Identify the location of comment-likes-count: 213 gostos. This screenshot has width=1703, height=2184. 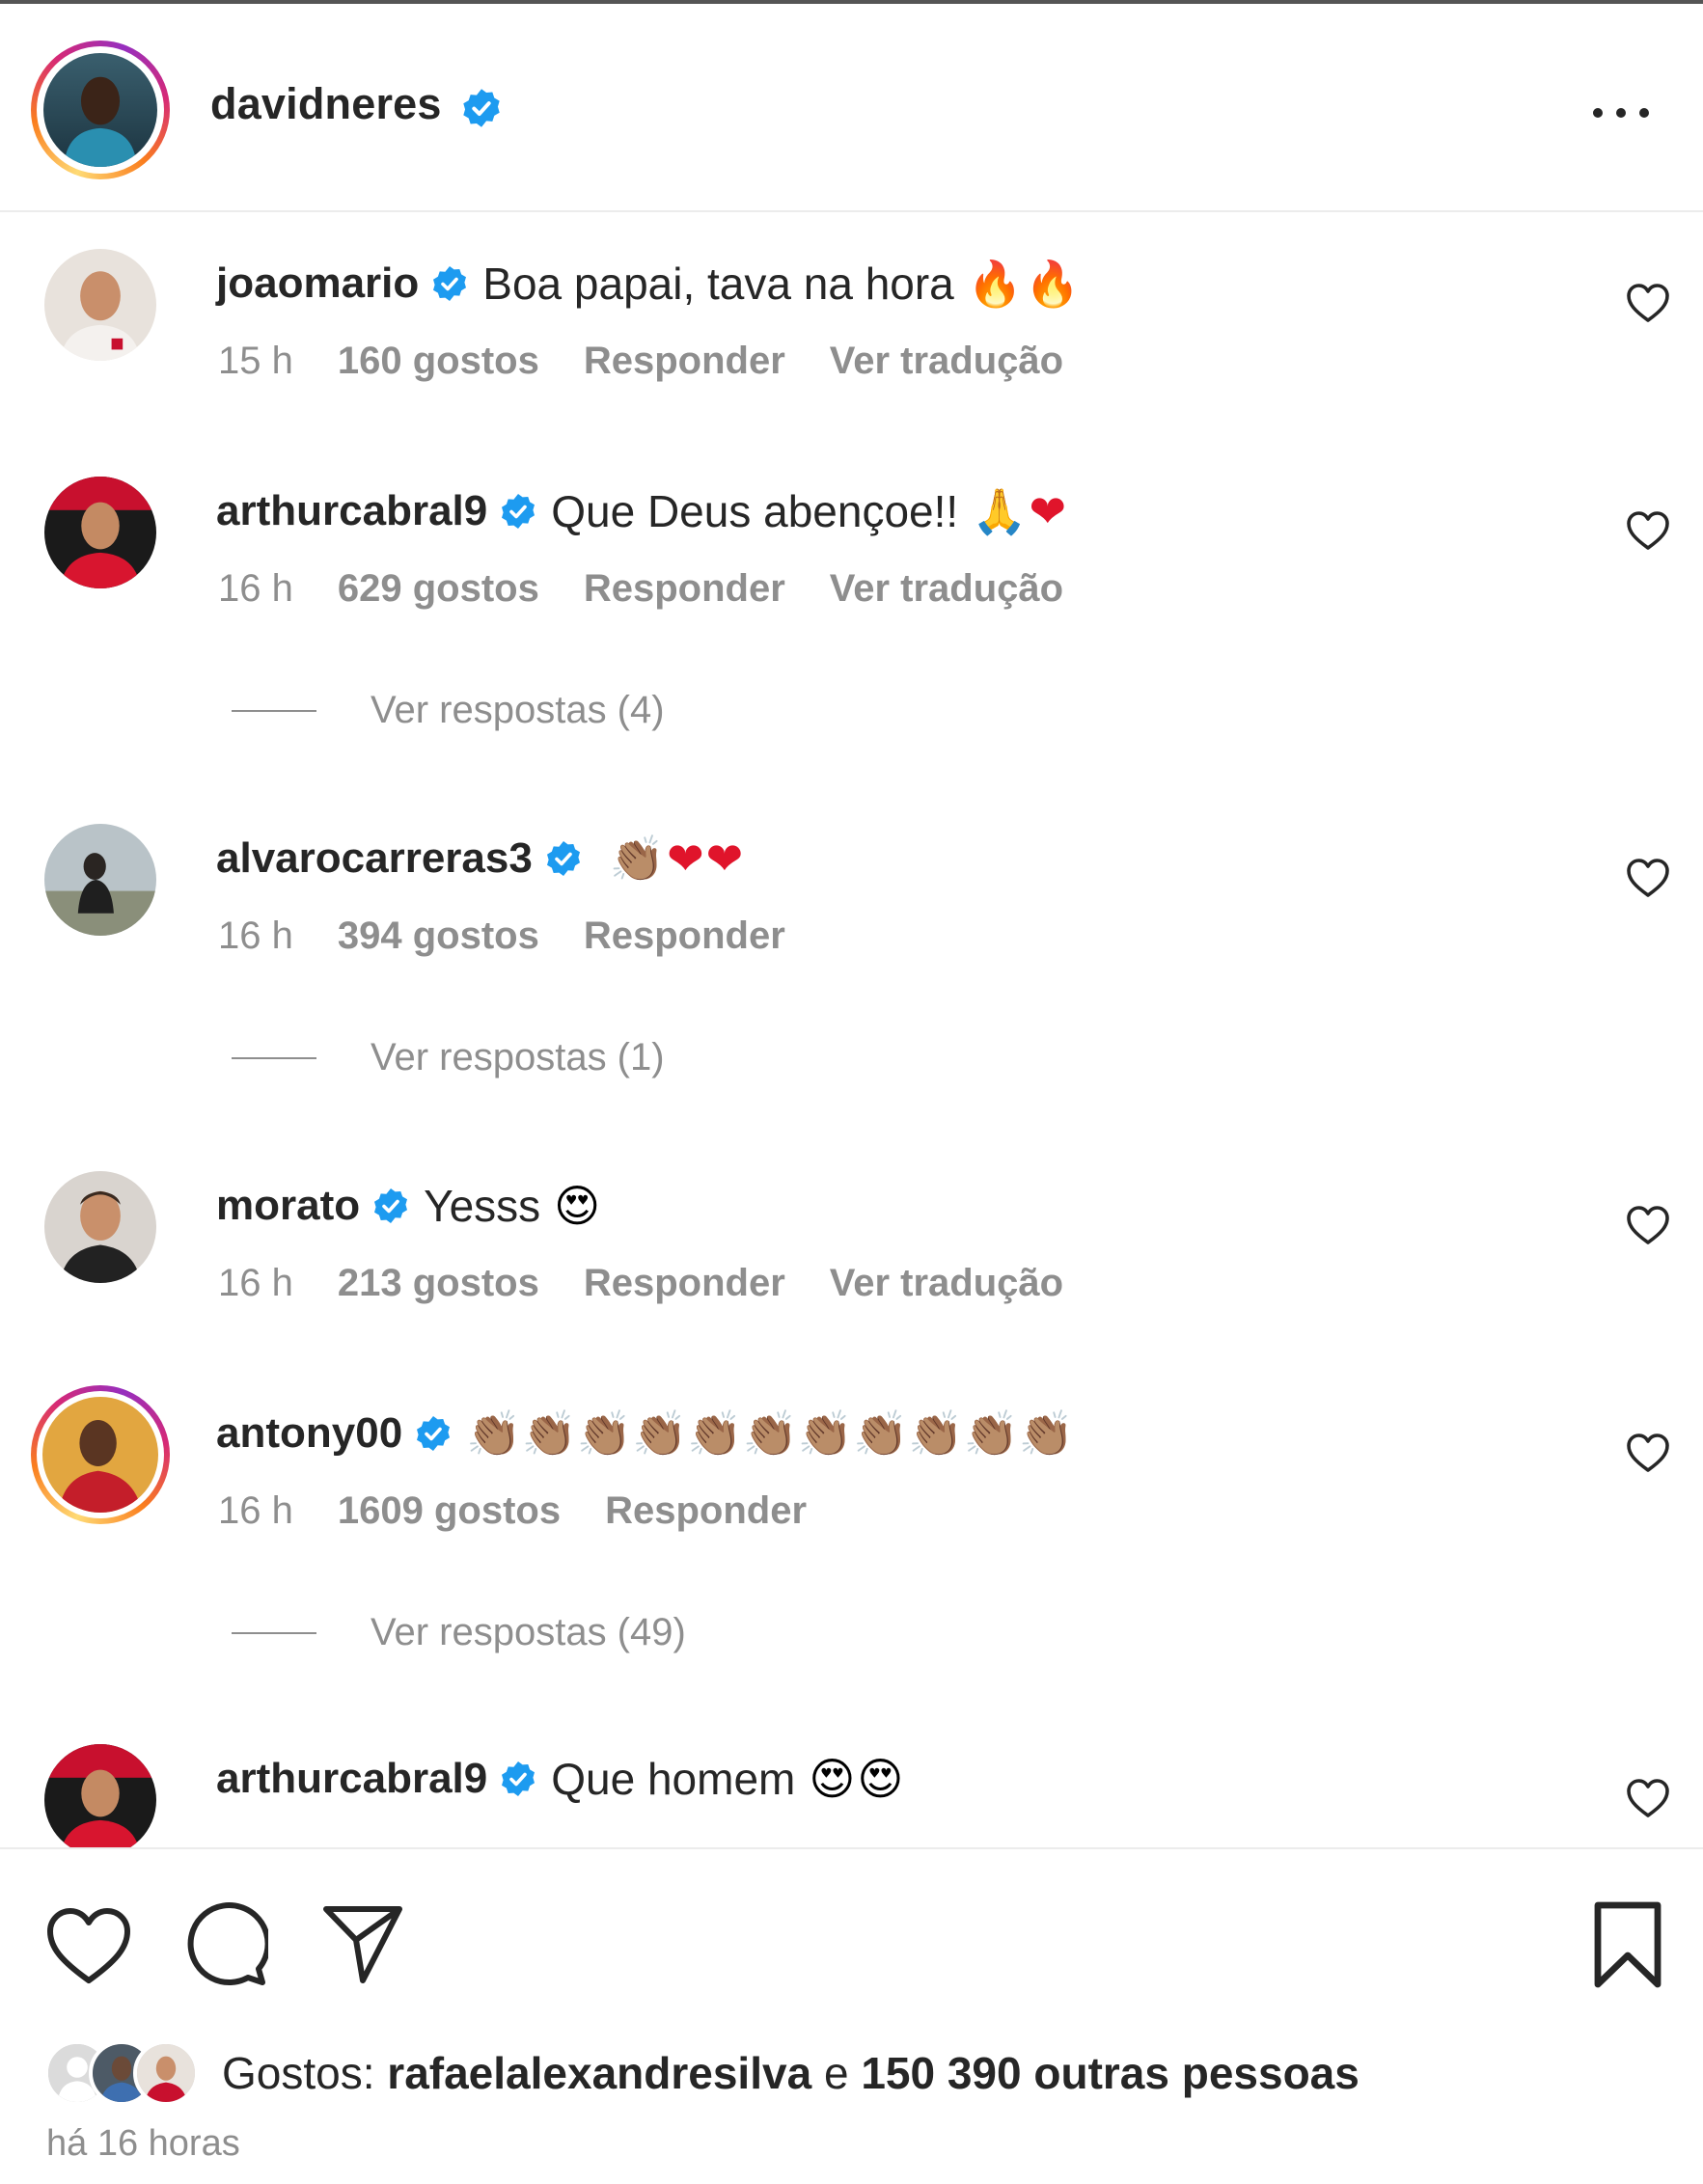
(438, 1283).